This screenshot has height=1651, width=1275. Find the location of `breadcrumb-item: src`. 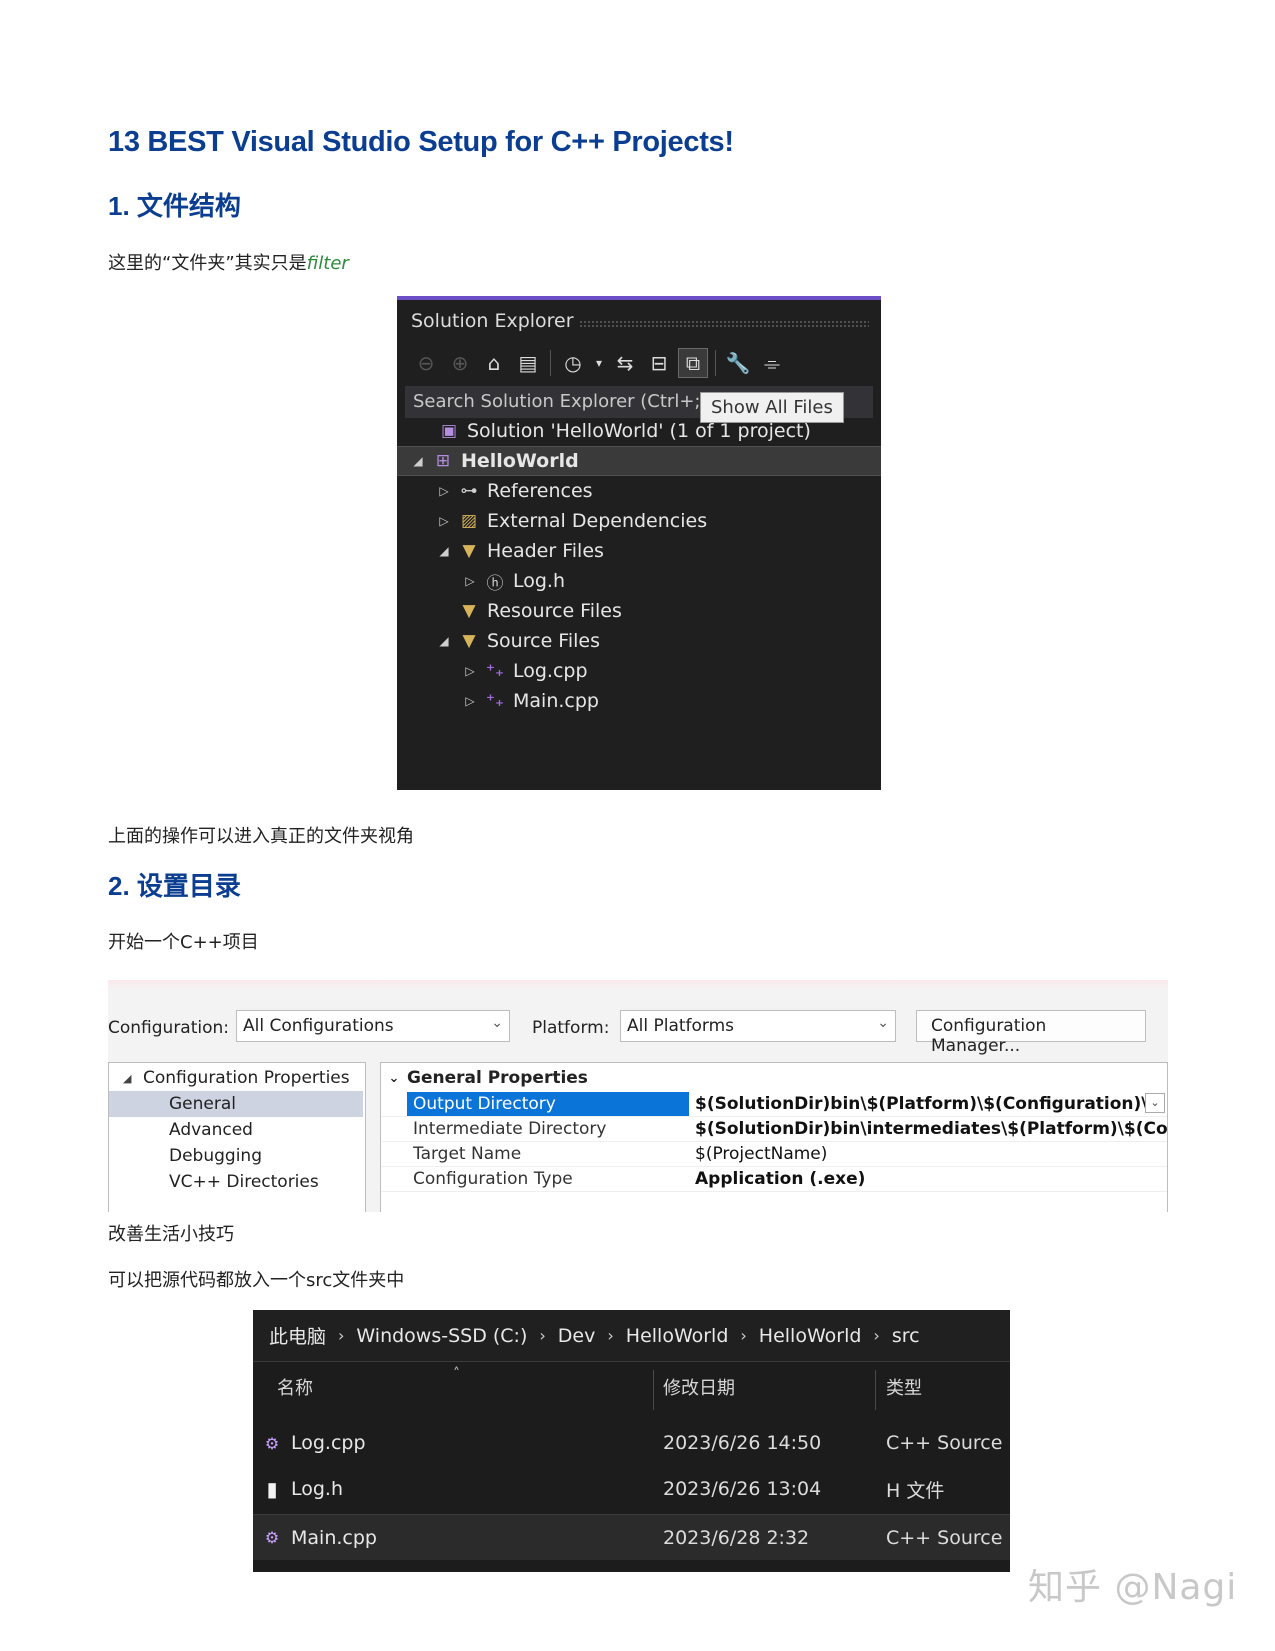

breadcrumb-item: src is located at coordinates (906, 1336).